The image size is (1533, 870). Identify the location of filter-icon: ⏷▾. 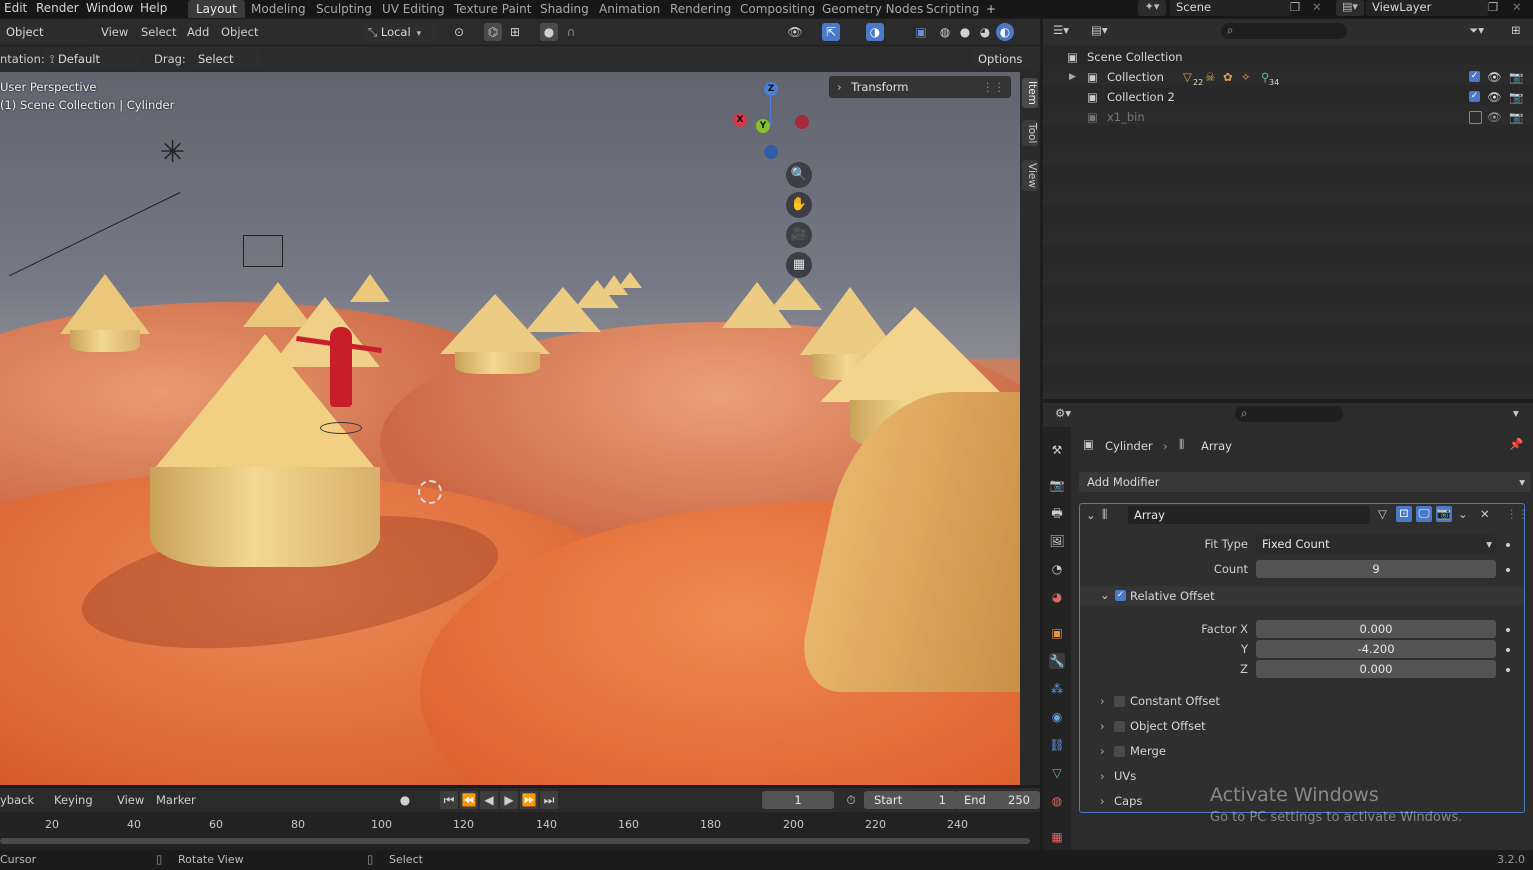
(1476, 30).